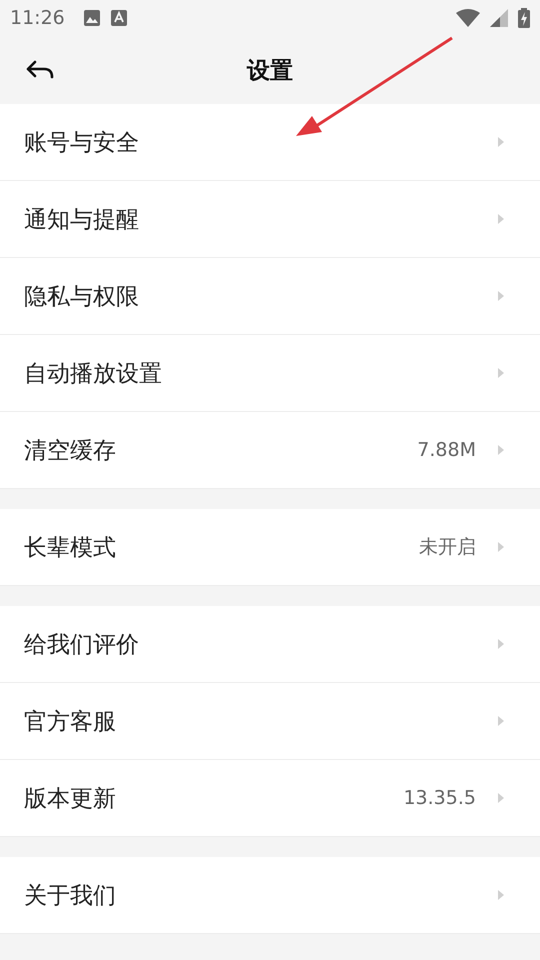 This screenshot has width=540, height=960. What do you see at coordinates (270, 450) in the screenshot?
I see `settings-item: 清空缓存 7.88M` at bounding box center [270, 450].